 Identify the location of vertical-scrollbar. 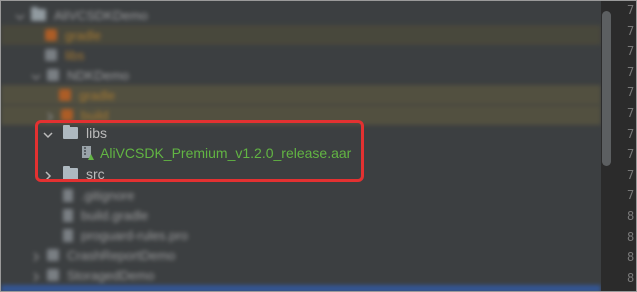
(606, 88).